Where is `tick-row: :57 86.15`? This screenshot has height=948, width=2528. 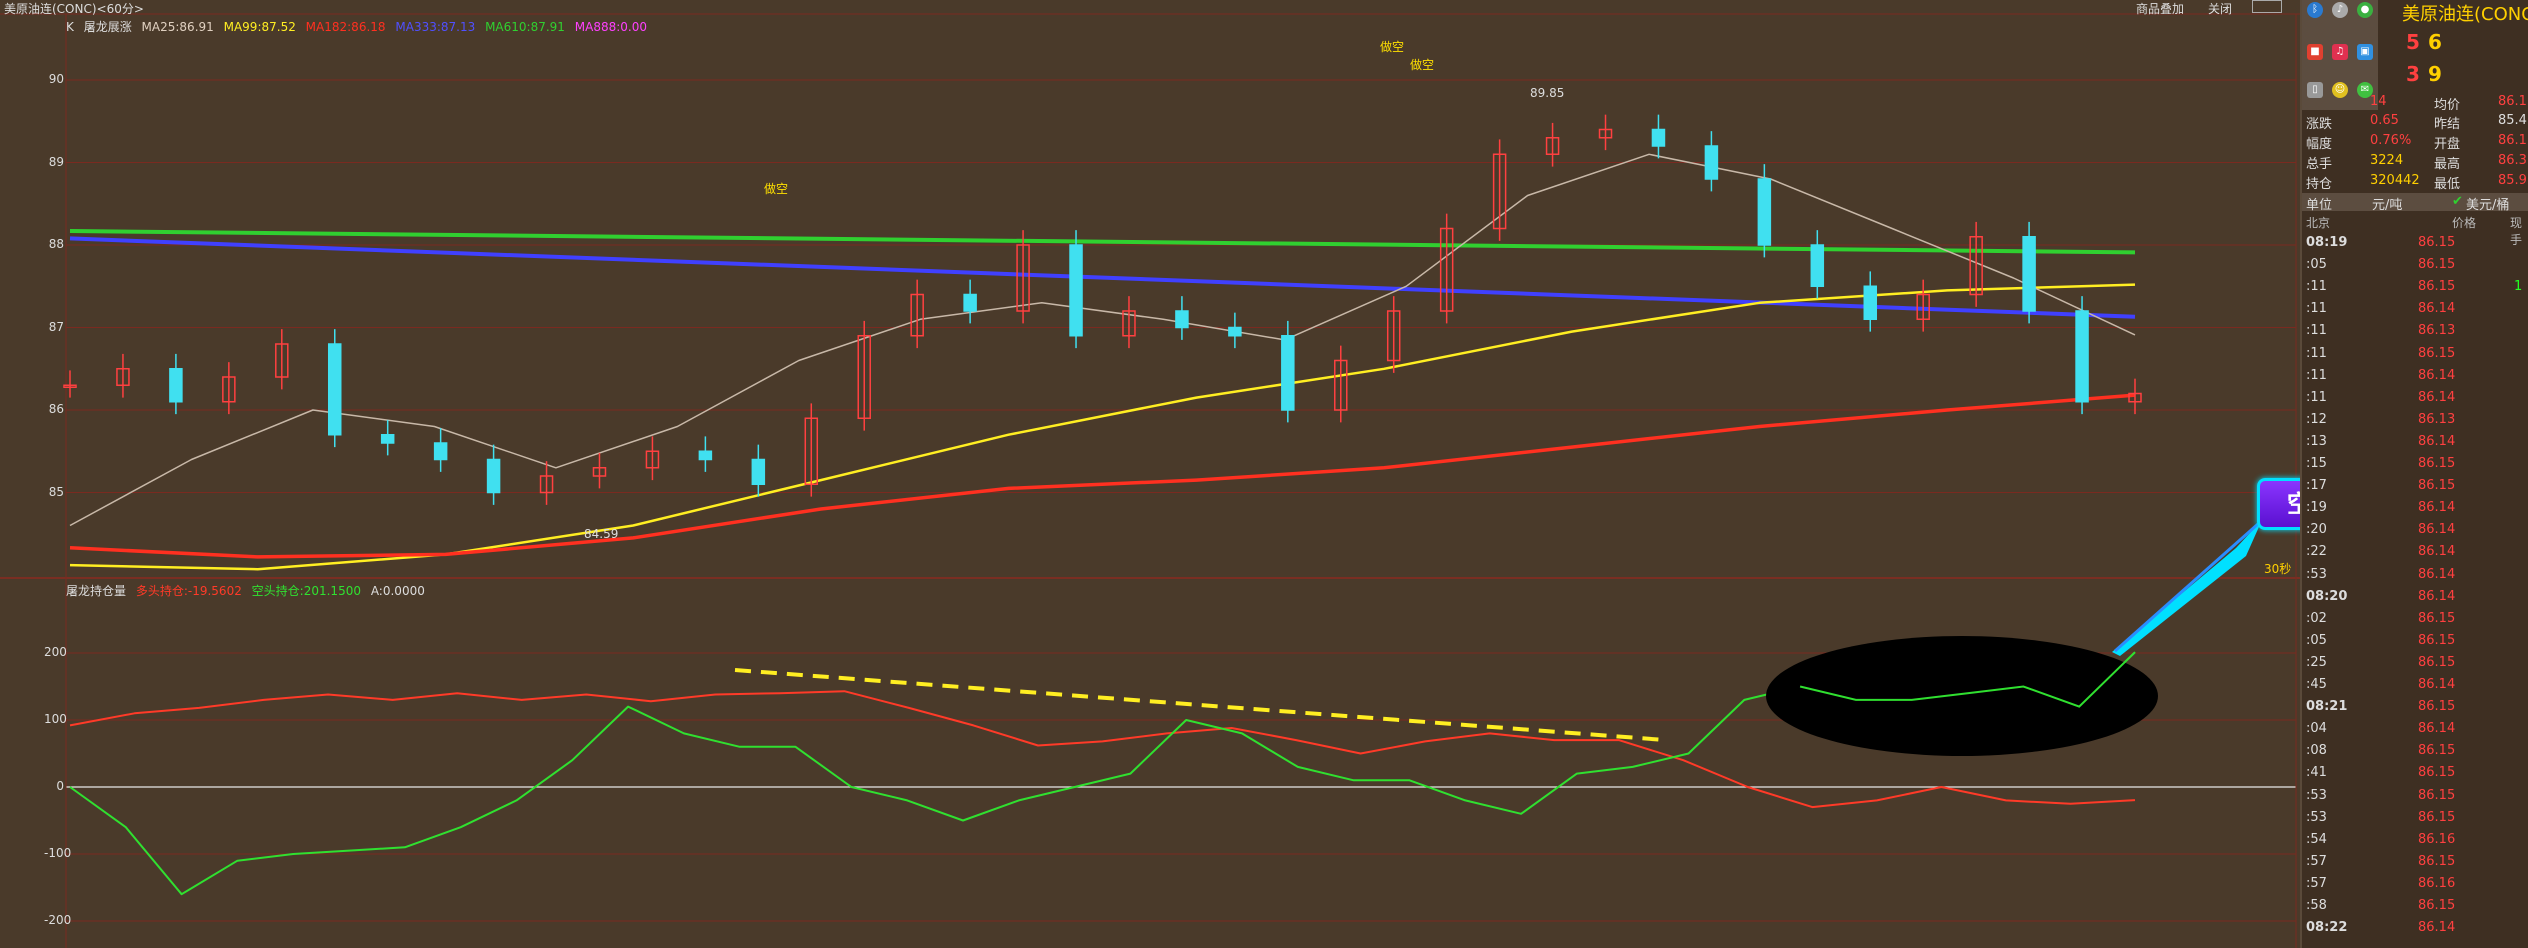 tick-row: :57 86.15 is located at coordinates (2415, 865).